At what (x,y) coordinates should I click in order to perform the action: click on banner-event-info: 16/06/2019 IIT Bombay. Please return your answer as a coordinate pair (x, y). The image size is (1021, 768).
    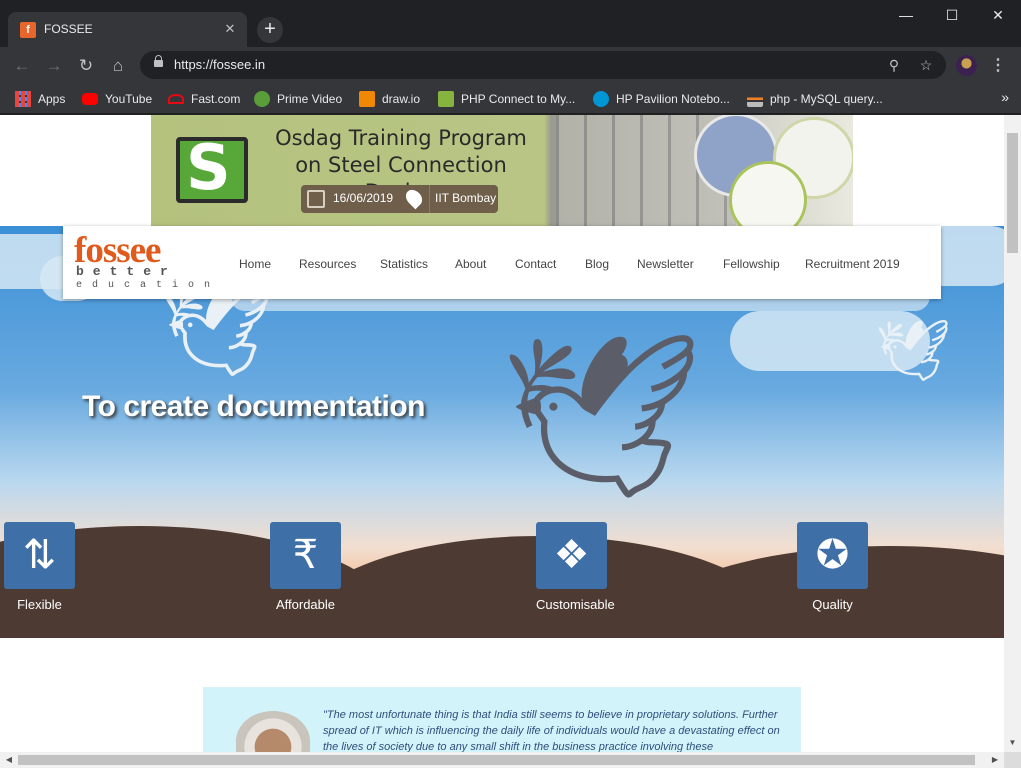
    Looking at the image, I should click on (399, 199).